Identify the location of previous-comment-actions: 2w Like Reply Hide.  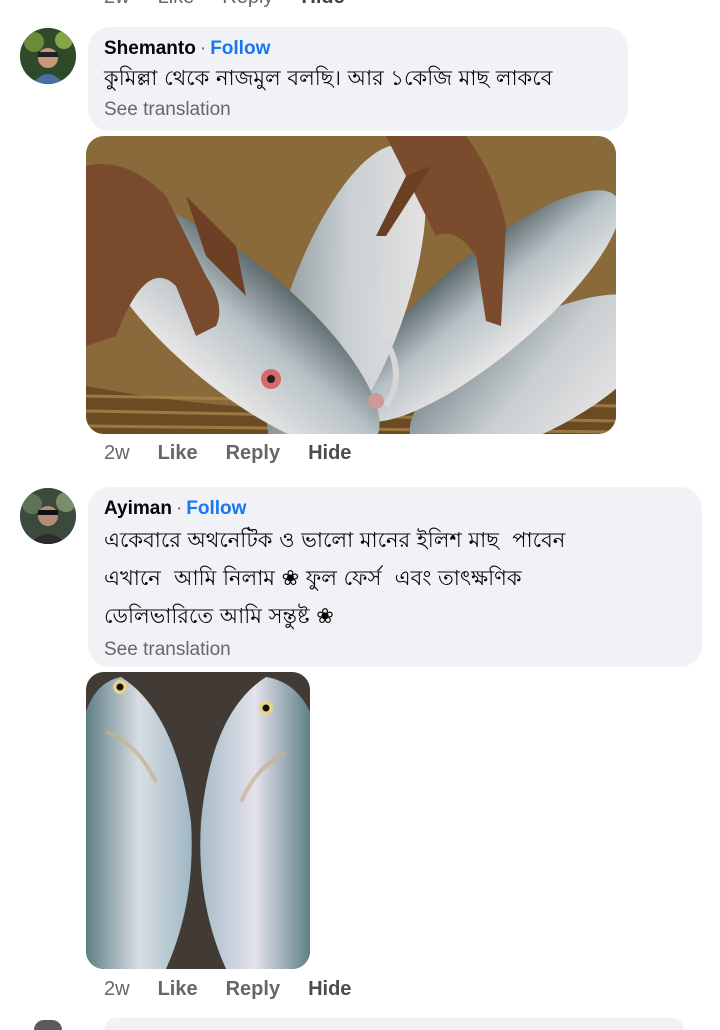
(224, 4).